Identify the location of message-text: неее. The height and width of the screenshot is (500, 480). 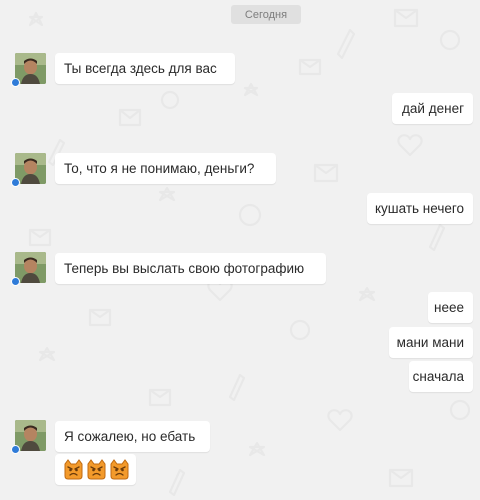
(449, 307).